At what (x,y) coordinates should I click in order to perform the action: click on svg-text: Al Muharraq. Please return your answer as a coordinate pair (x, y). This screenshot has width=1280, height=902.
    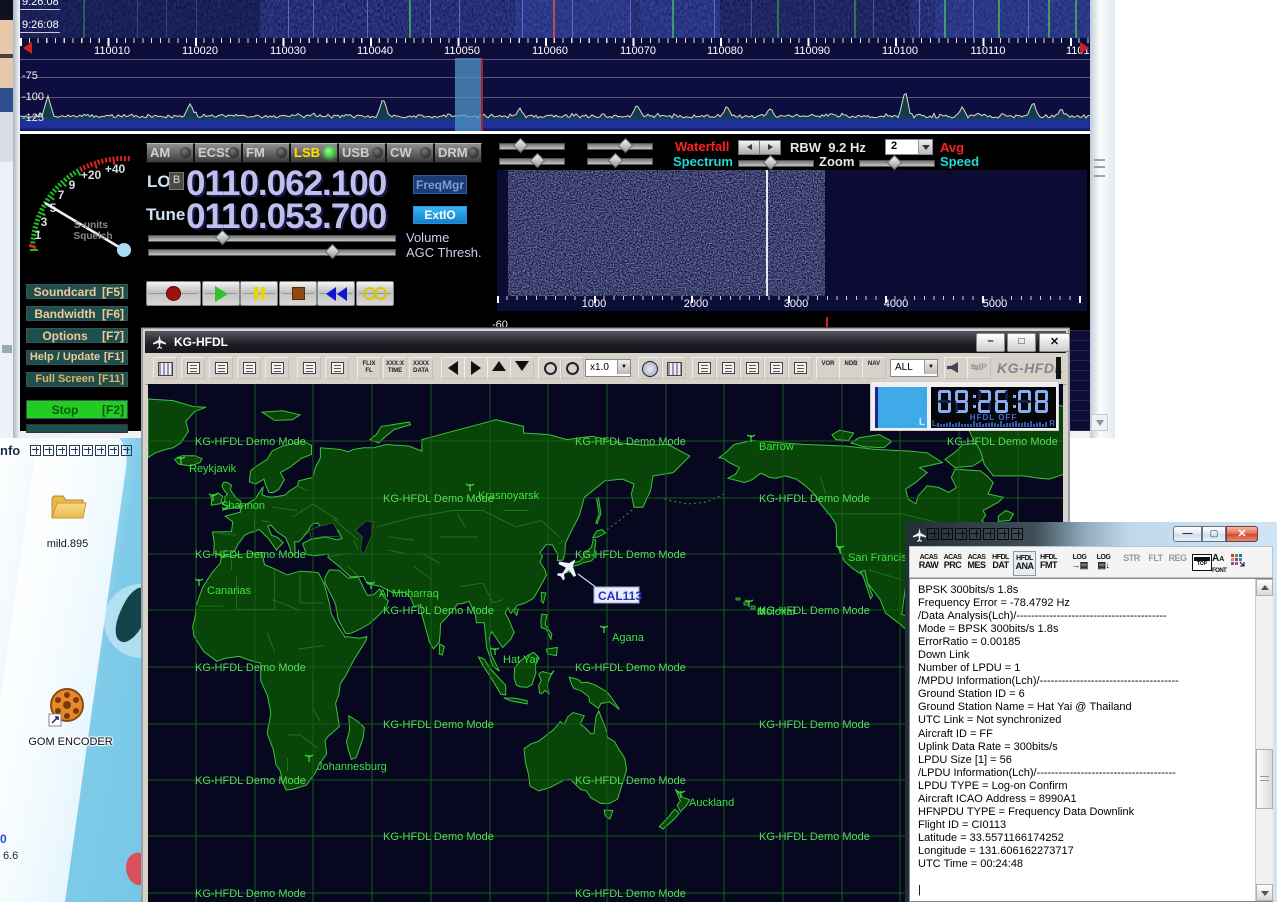
    Looking at the image, I should click on (409, 594).